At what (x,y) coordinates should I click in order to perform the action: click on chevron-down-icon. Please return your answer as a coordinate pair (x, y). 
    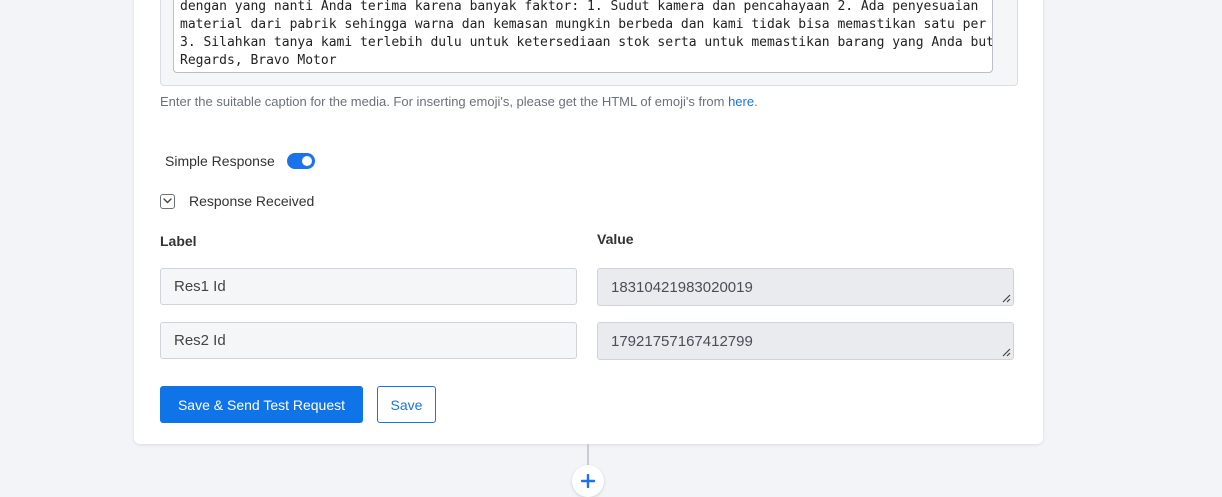
    Looking at the image, I should click on (167, 201).